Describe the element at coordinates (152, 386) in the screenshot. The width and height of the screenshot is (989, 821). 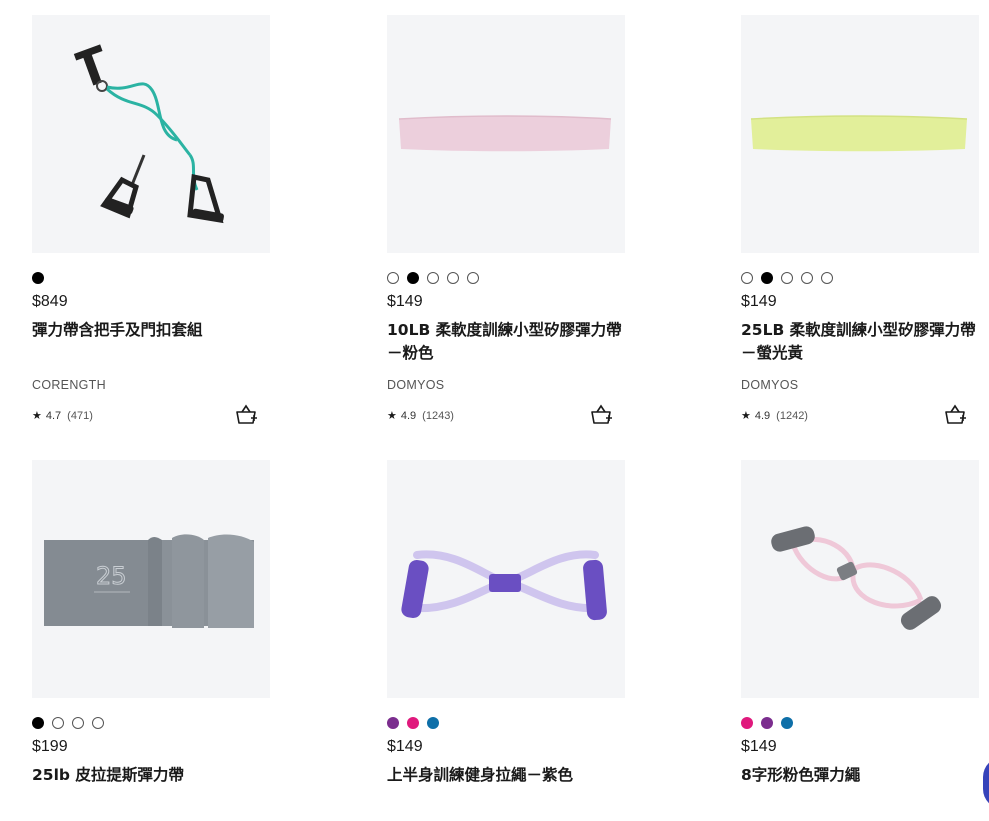
I see `product-brand: CORENGTH` at that location.